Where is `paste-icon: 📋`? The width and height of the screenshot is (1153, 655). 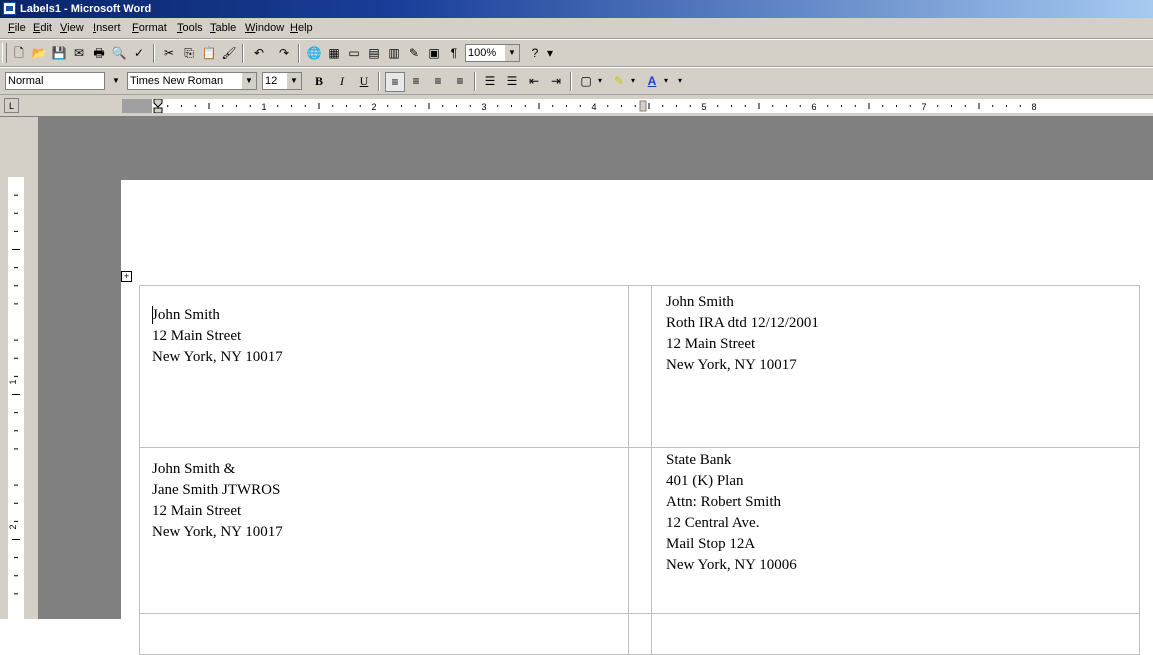
paste-icon: 📋 is located at coordinates (209, 53).